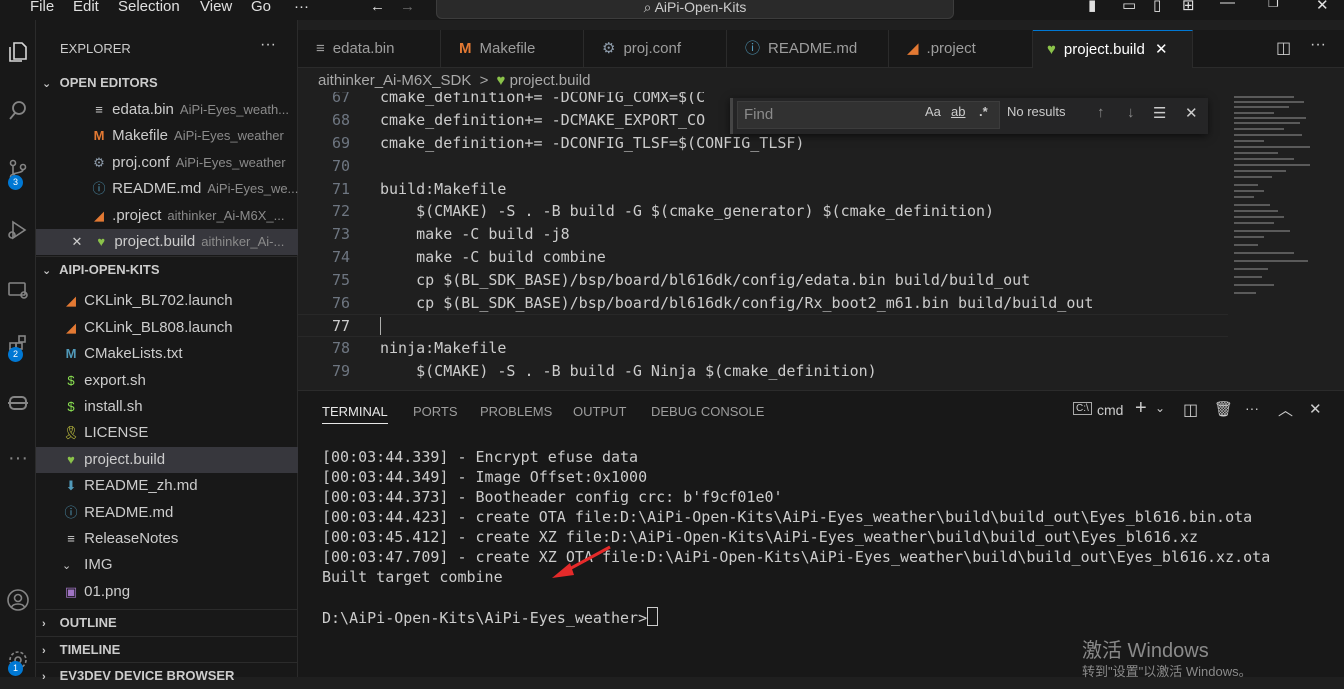 This screenshot has width=1344, height=689. Describe the element at coordinates (179, 460) in the screenshot. I see `file-projectbuild: ♥ project.build` at that location.